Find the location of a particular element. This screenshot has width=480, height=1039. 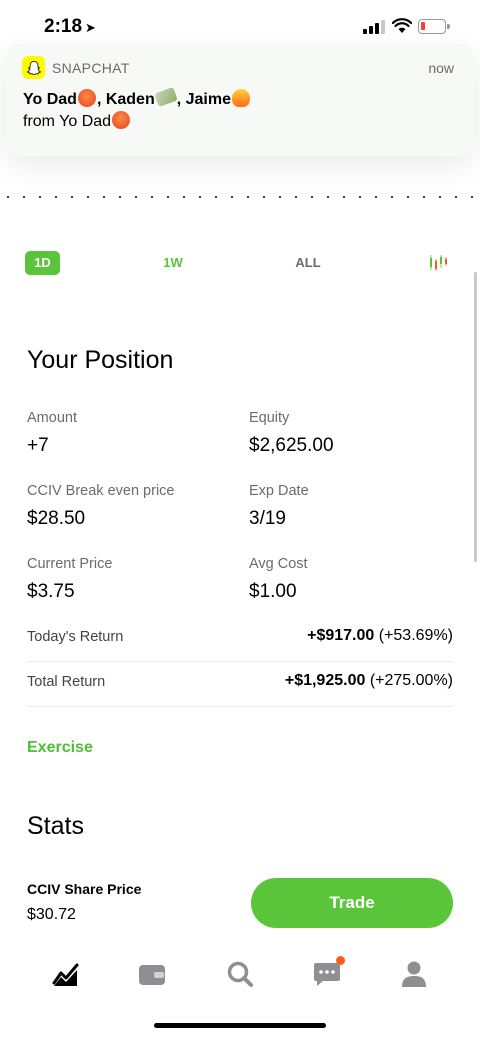

tab-chart is located at coordinates (66, 974).